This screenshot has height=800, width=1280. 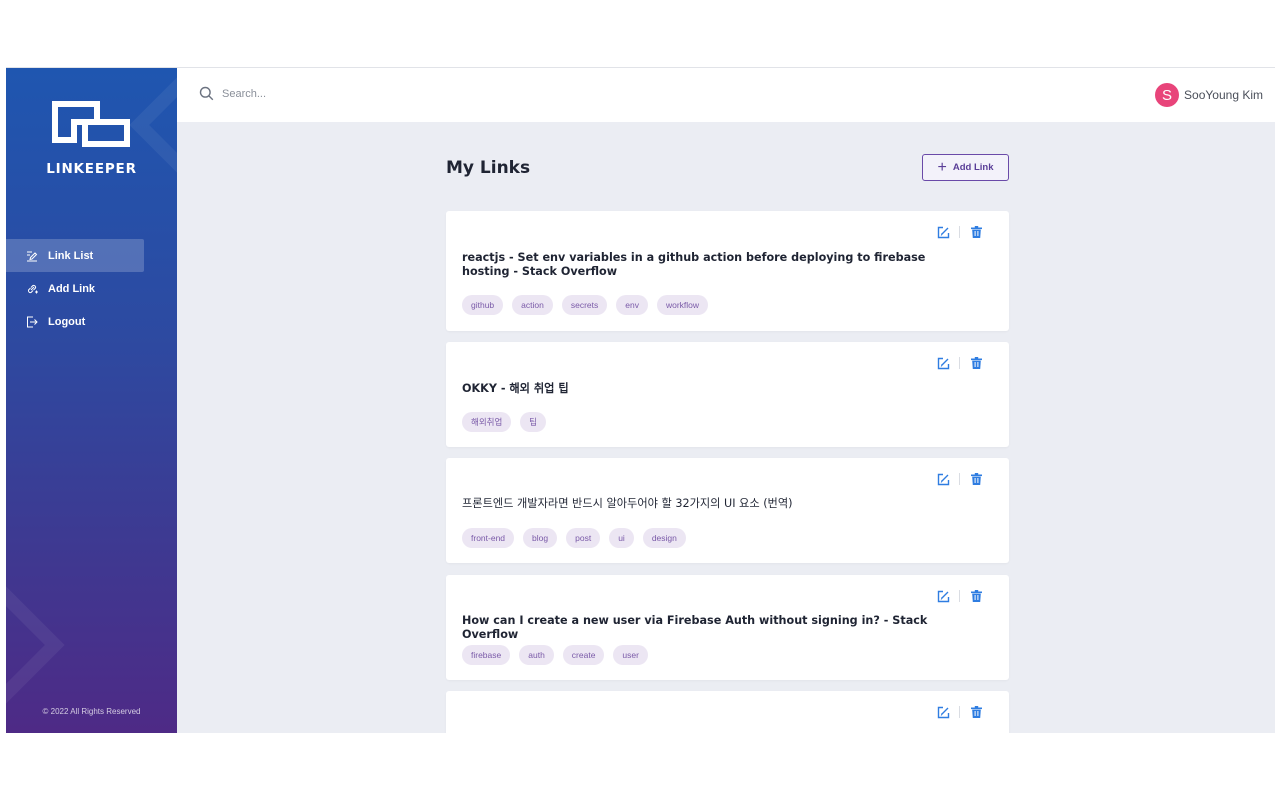 I want to click on tag: front-end, so click(x=488, y=538).